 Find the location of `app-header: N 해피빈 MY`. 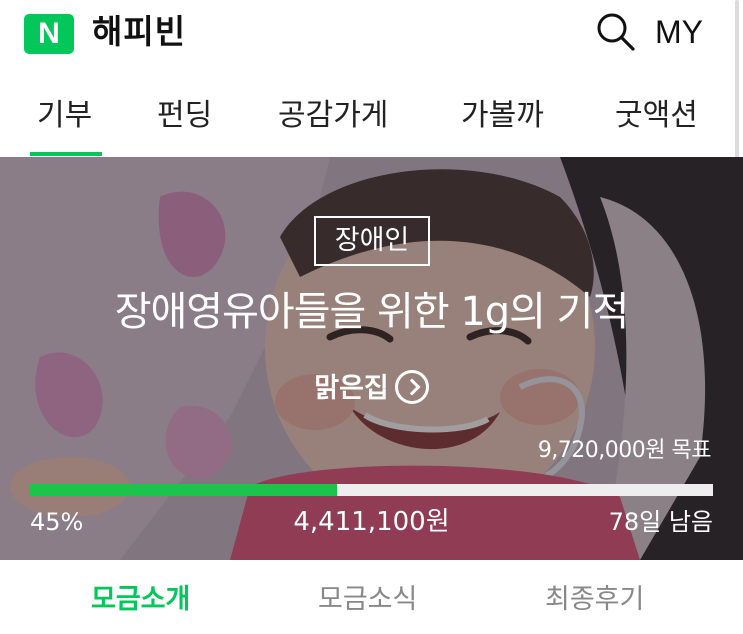

app-header: N 해피빈 MY is located at coordinates (371, 35).